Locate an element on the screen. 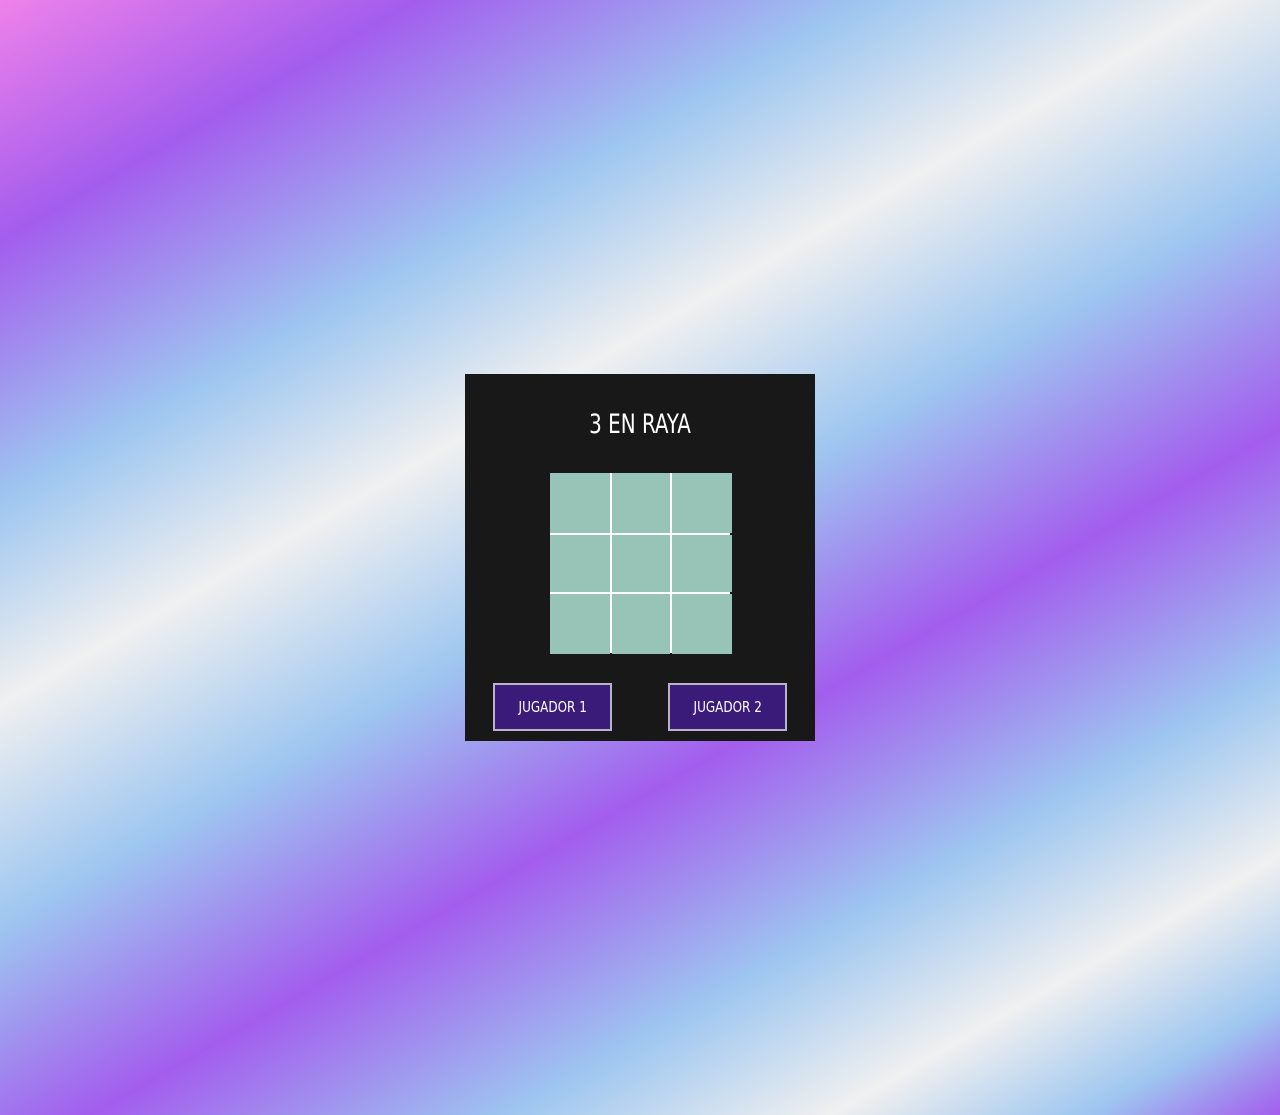 Image resolution: width=1280 pixels, height=1115 pixels. game-title: 3 EN RAYA is located at coordinates (640, 425).